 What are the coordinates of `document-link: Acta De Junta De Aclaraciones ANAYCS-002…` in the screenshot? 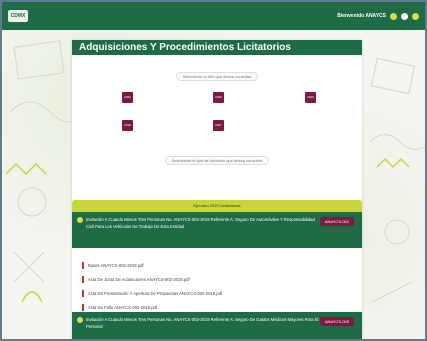 It's located at (217, 279).